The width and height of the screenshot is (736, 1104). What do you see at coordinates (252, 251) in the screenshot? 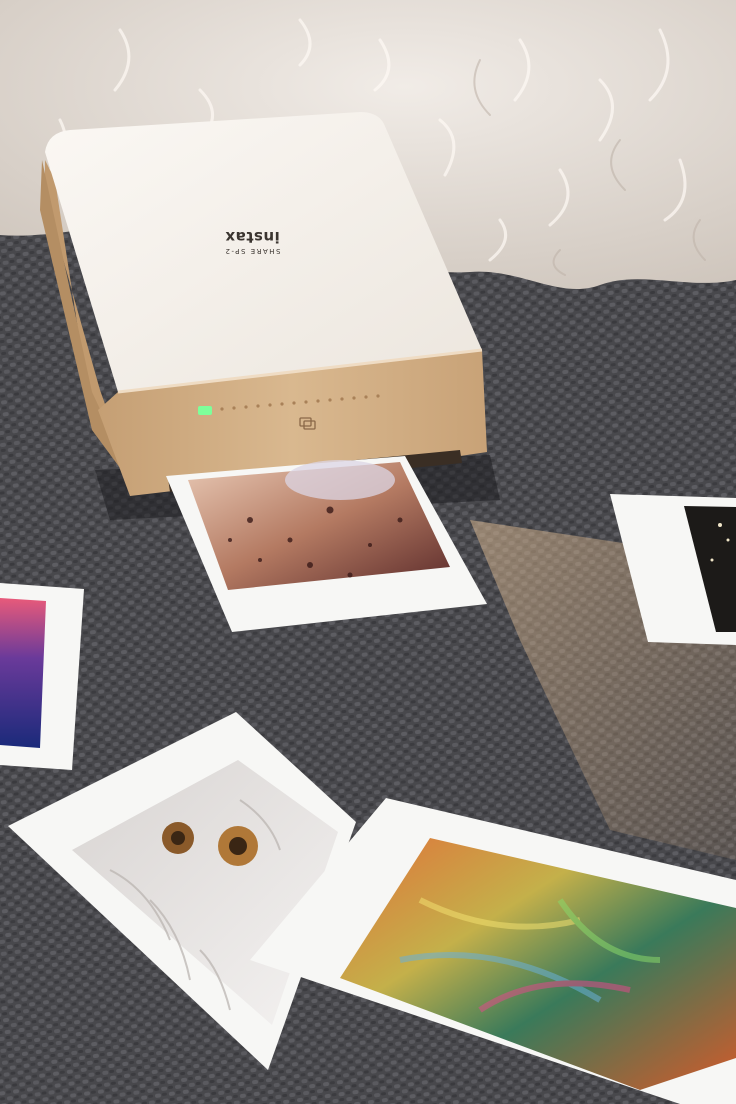
I see `printer-model-label: SHARE SP-2` at bounding box center [252, 251].